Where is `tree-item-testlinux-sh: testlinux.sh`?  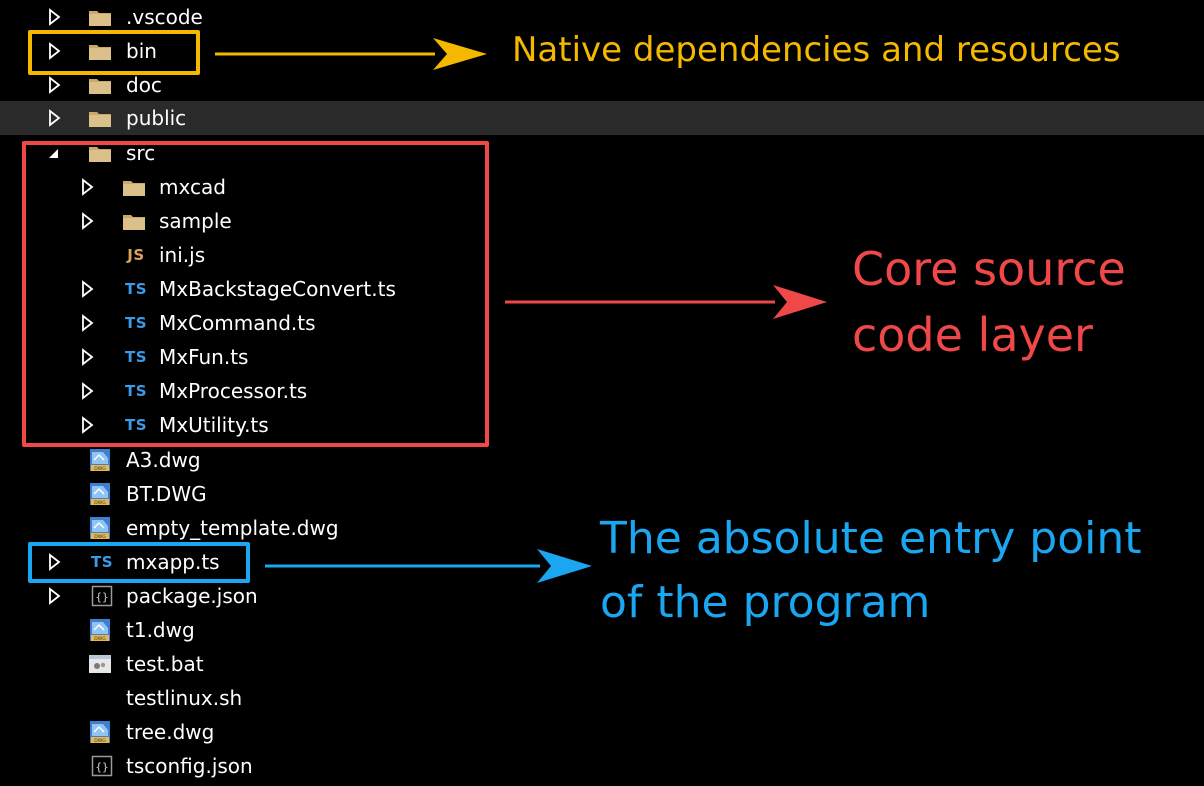
tree-item-testlinux-sh: testlinux.sh is located at coordinates (602, 698).